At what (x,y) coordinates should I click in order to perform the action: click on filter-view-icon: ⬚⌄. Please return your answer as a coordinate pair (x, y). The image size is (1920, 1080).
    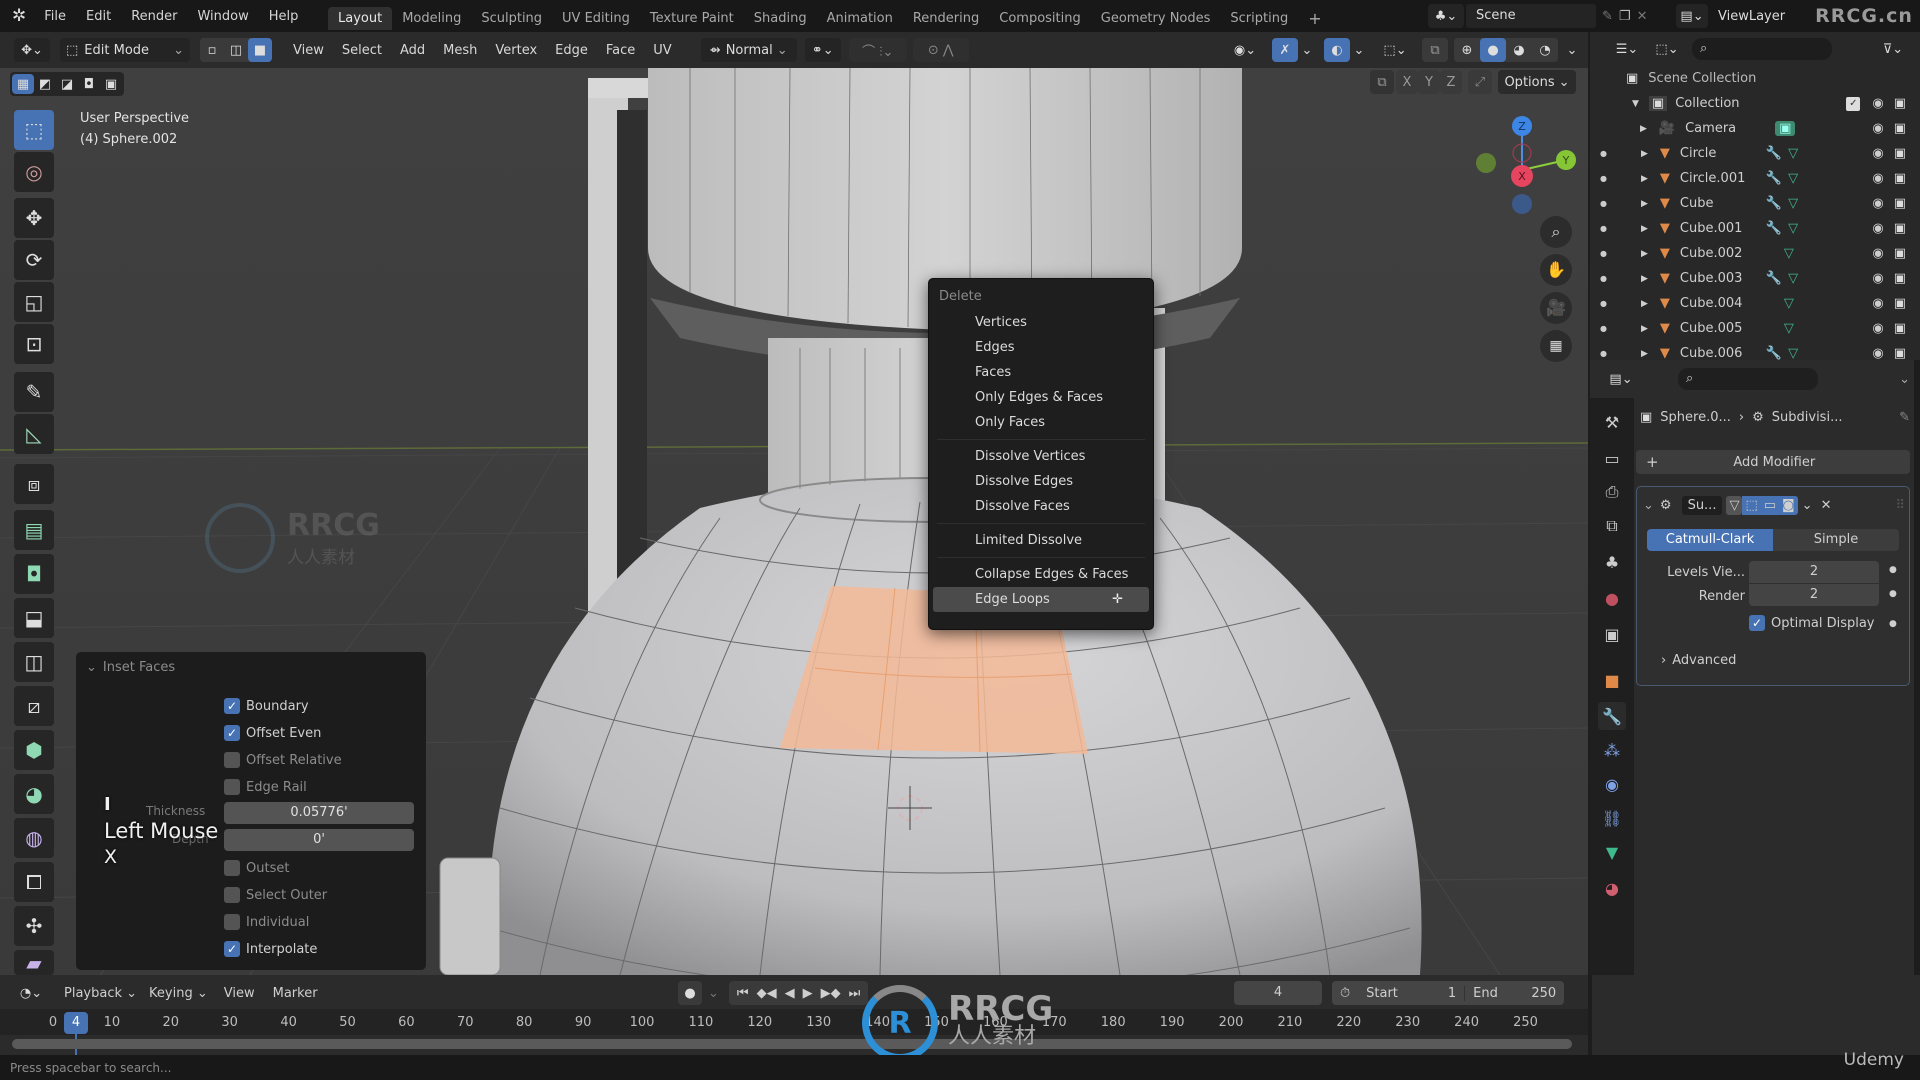
    Looking at the image, I should click on (1667, 49).